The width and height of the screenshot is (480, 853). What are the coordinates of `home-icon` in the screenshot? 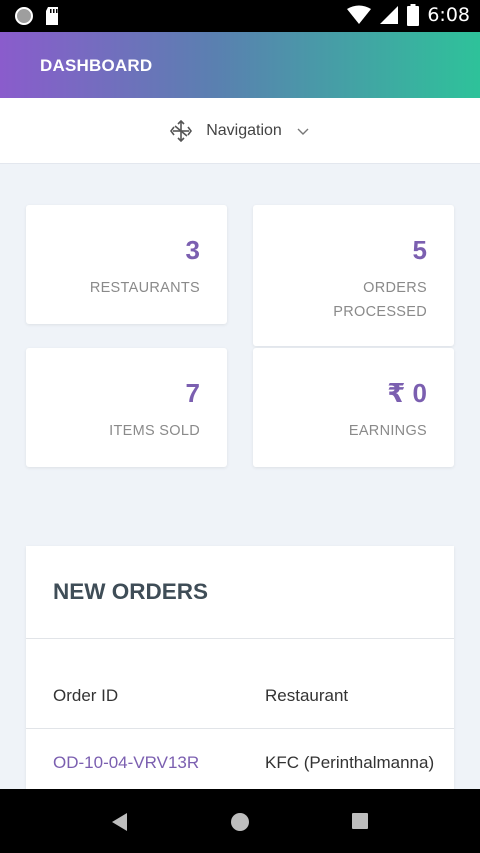 It's located at (240, 822).